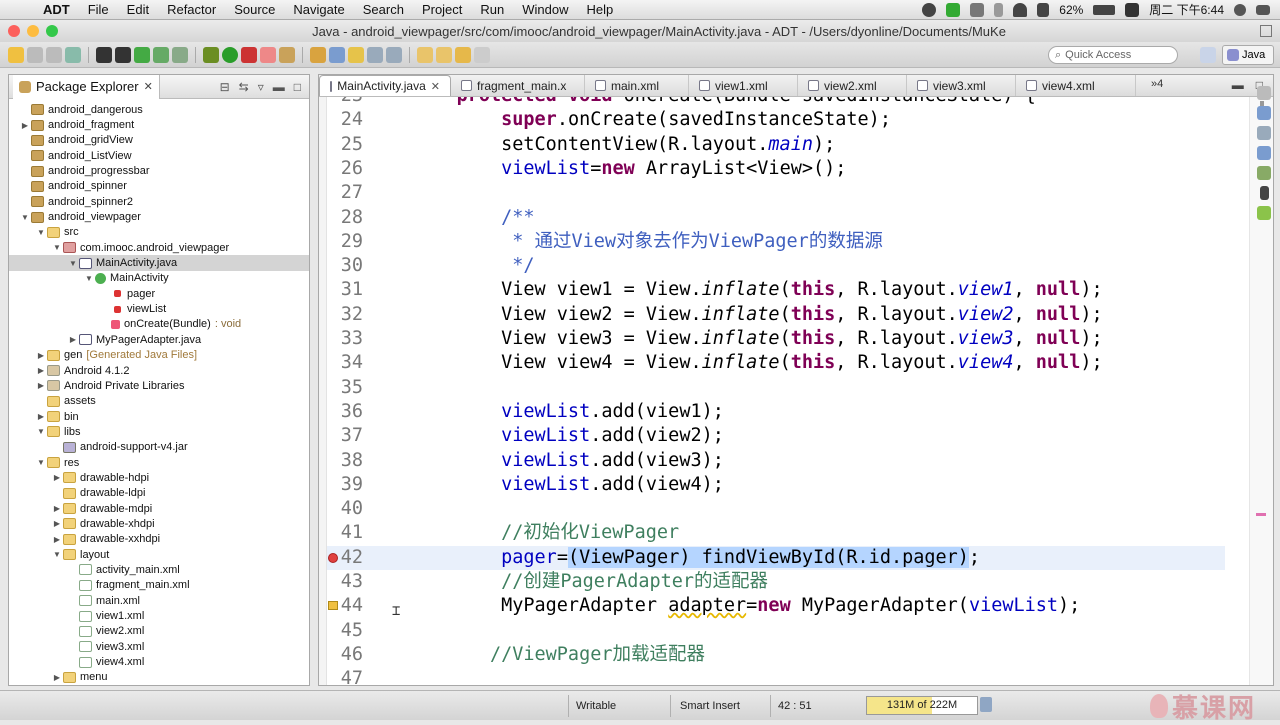  Describe the element at coordinates (776, 193) in the screenshot. I see `code-line: 27` at that location.